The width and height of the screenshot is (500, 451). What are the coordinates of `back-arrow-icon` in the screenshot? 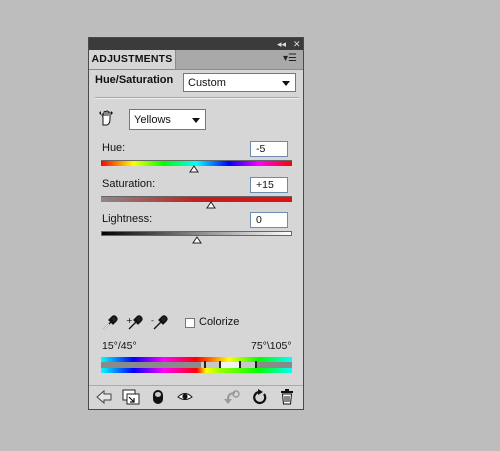 It's located at (104, 397).